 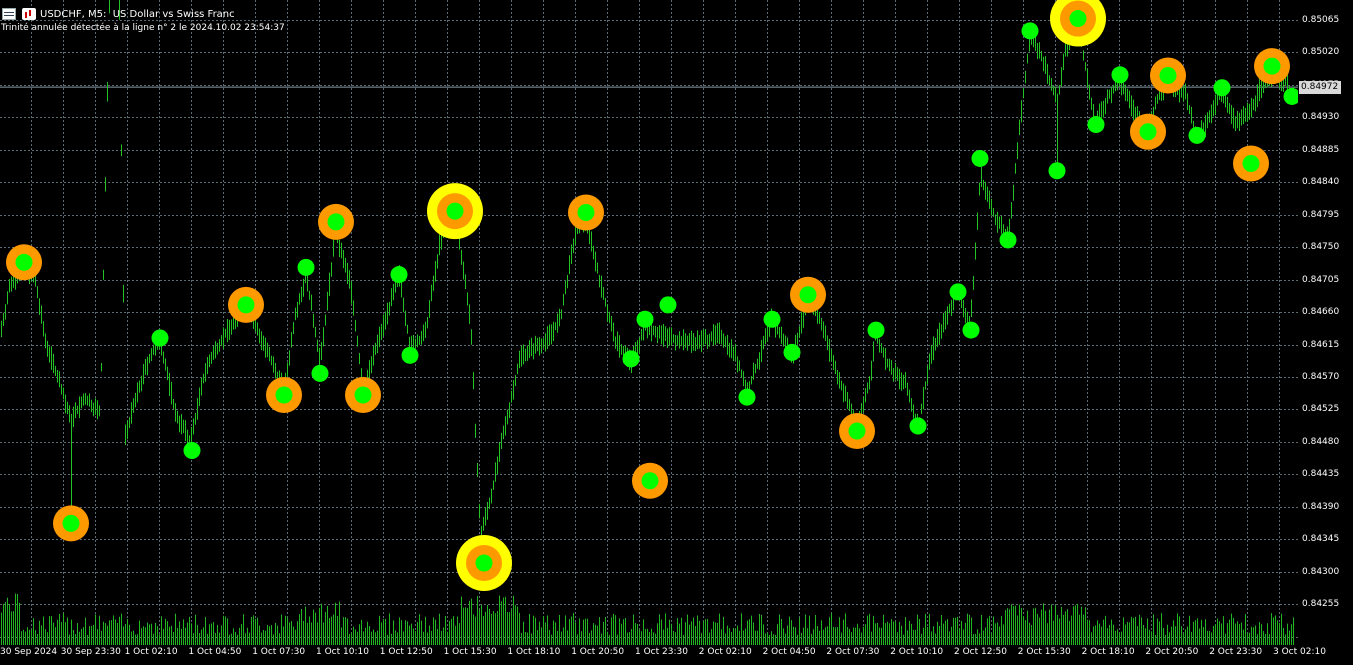 I want to click on time-tick-label: 2 Oct 10:10, so click(x=917, y=652).